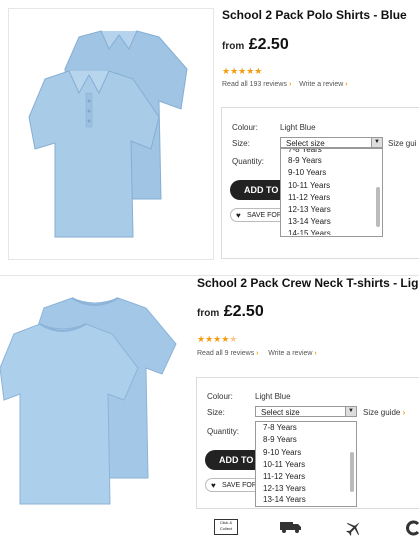 The height and width of the screenshot is (539, 419). I want to click on size-guide-link: Size guide ›, so click(384, 412).